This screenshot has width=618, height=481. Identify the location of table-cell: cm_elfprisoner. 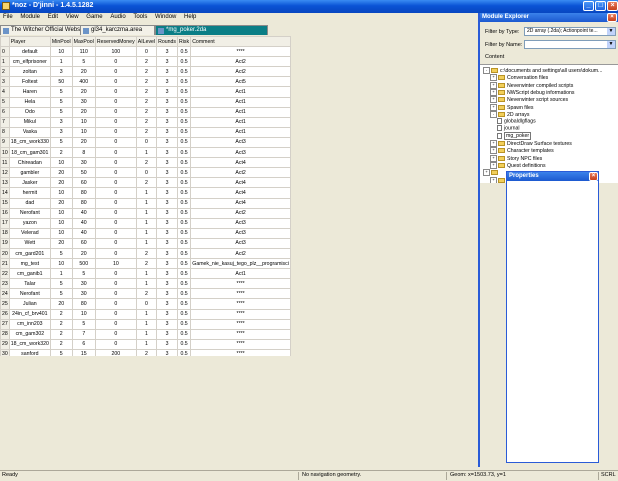
(29, 62).